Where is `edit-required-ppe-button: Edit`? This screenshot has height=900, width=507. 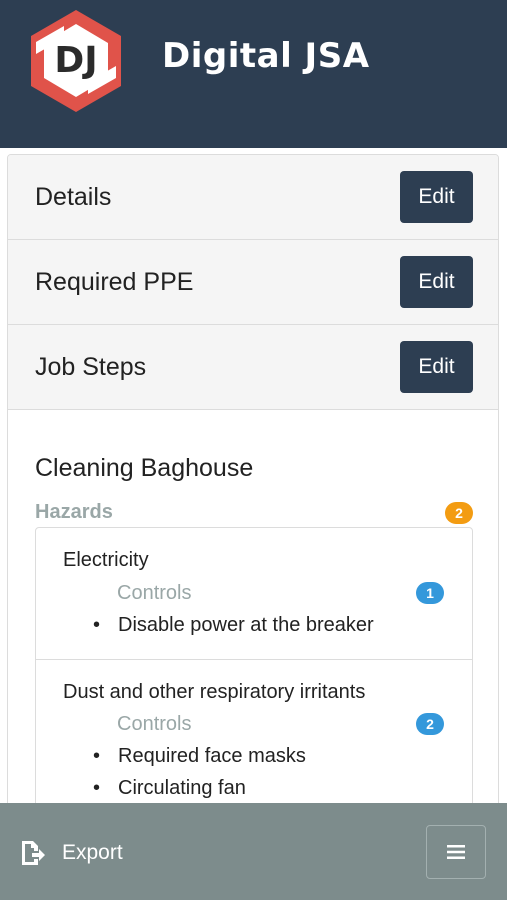 edit-required-ppe-button: Edit is located at coordinates (436, 282).